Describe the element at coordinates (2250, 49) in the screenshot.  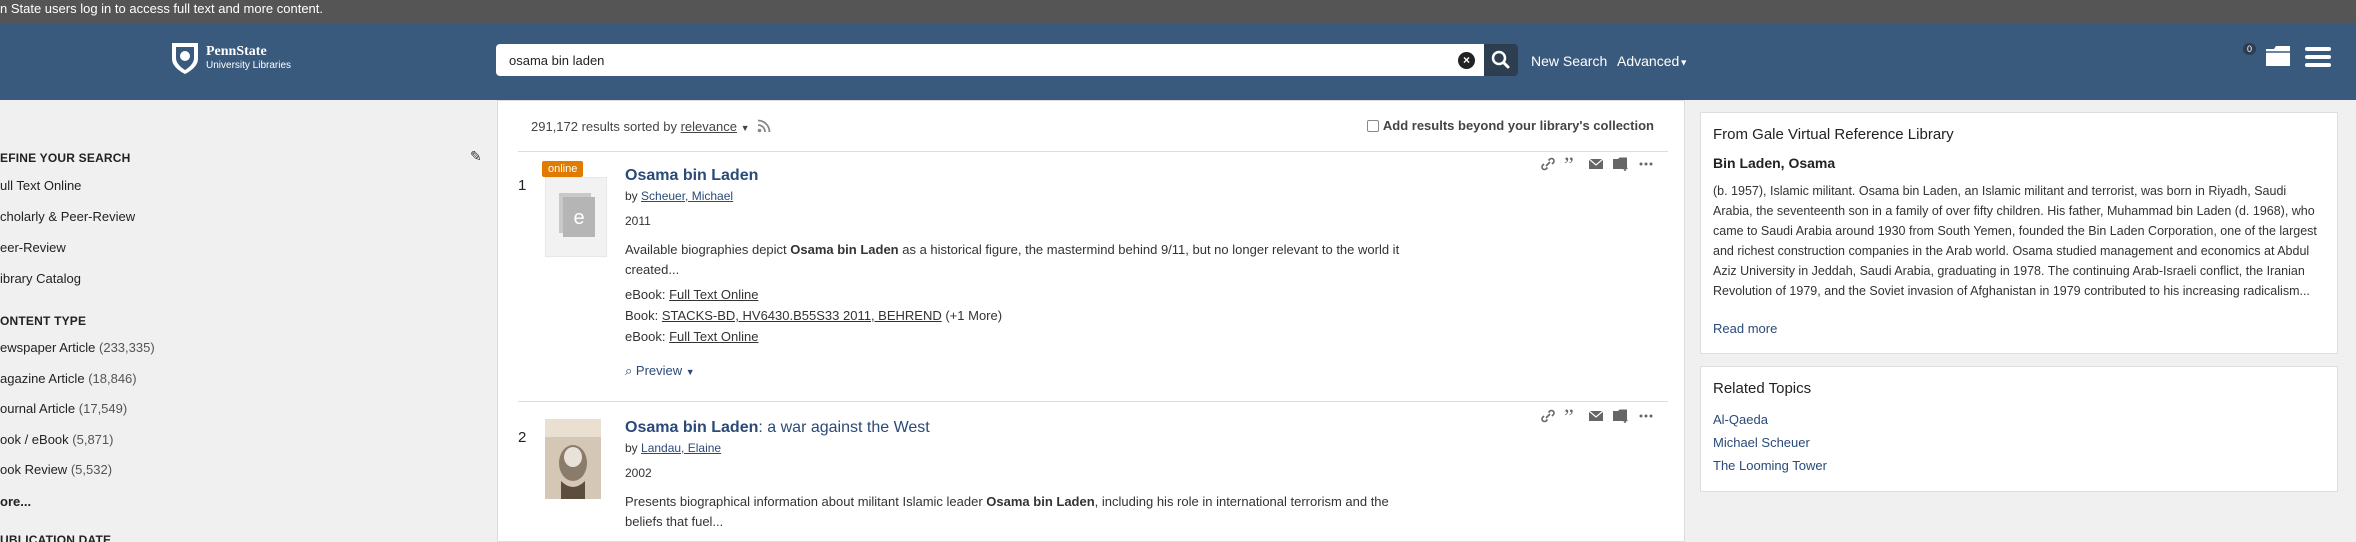
I see `folder-count-badge: 0` at that location.